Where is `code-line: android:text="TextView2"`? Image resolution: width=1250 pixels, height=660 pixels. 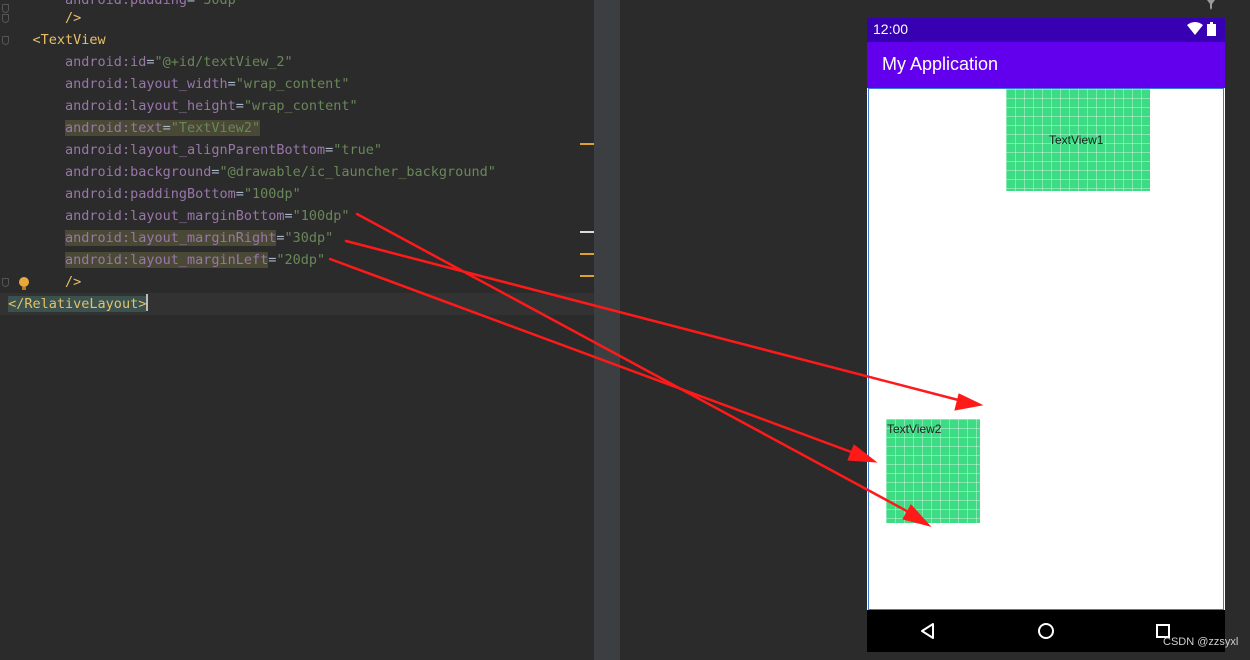 code-line: android:text="TextView2" is located at coordinates (297, 128).